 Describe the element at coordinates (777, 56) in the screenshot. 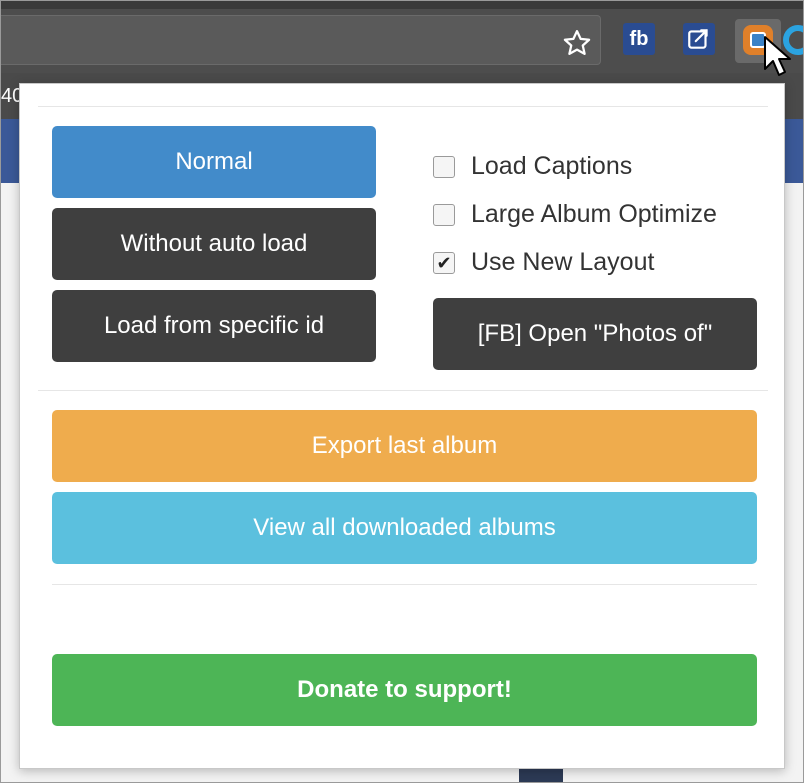

I see `mouse-cursor-icon` at that location.